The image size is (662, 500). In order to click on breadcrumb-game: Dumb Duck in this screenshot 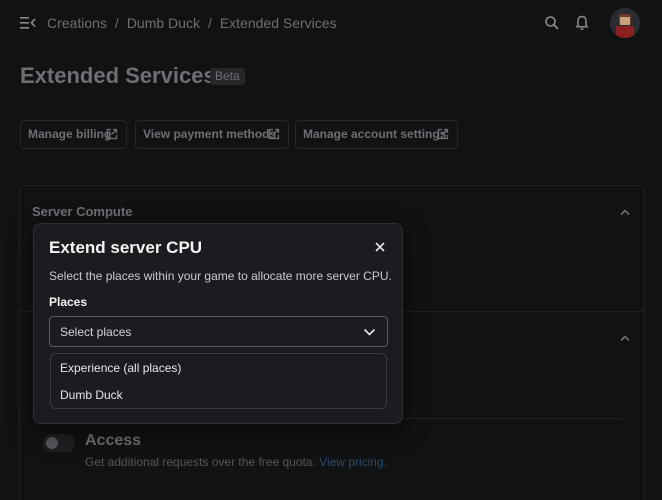, I will do `click(163, 23)`.